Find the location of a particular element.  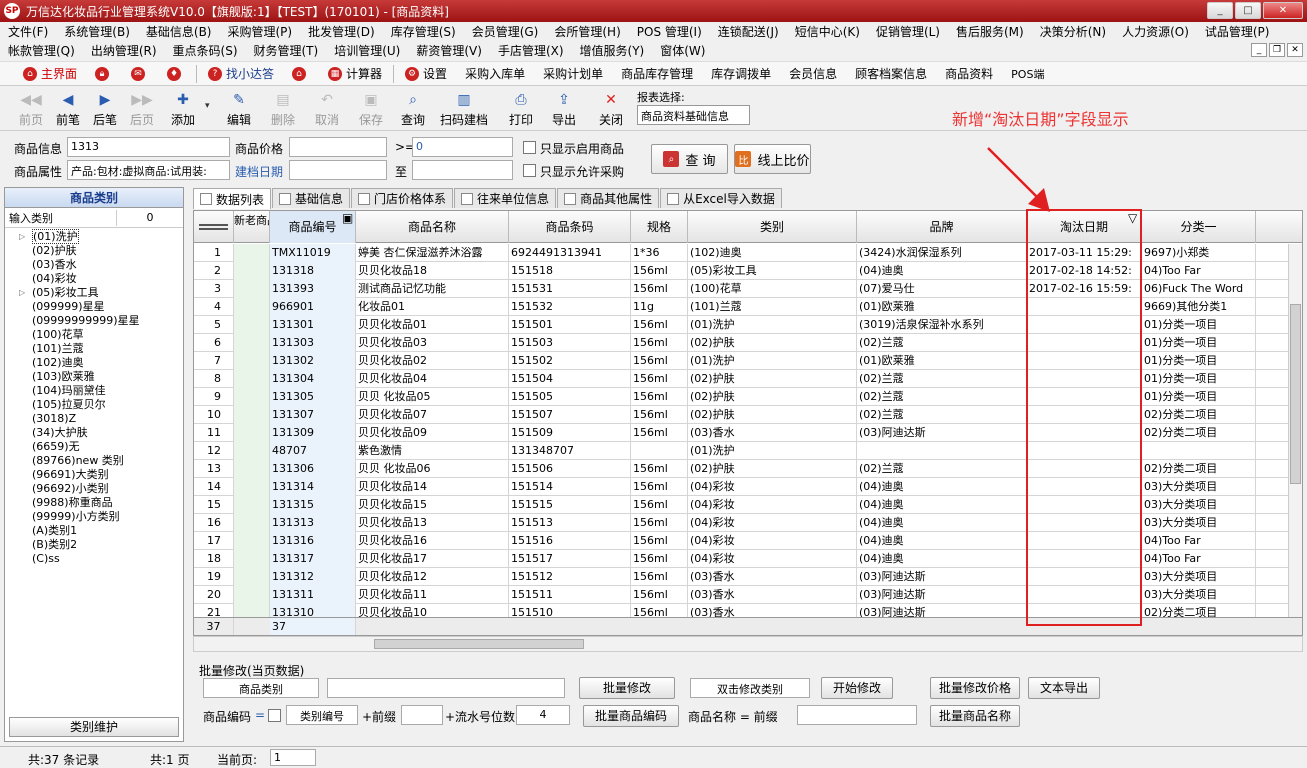

tree-item: (099999)星星 is located at coordinates (94, 307).